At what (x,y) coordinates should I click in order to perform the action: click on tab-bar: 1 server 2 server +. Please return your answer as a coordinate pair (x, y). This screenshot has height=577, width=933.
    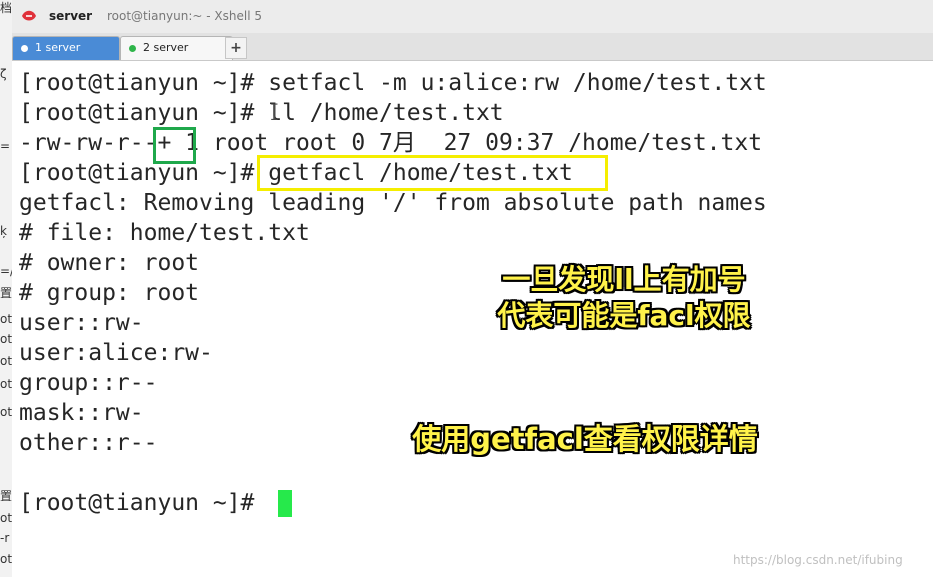
    Looking at the image, I should click on (472, 47).